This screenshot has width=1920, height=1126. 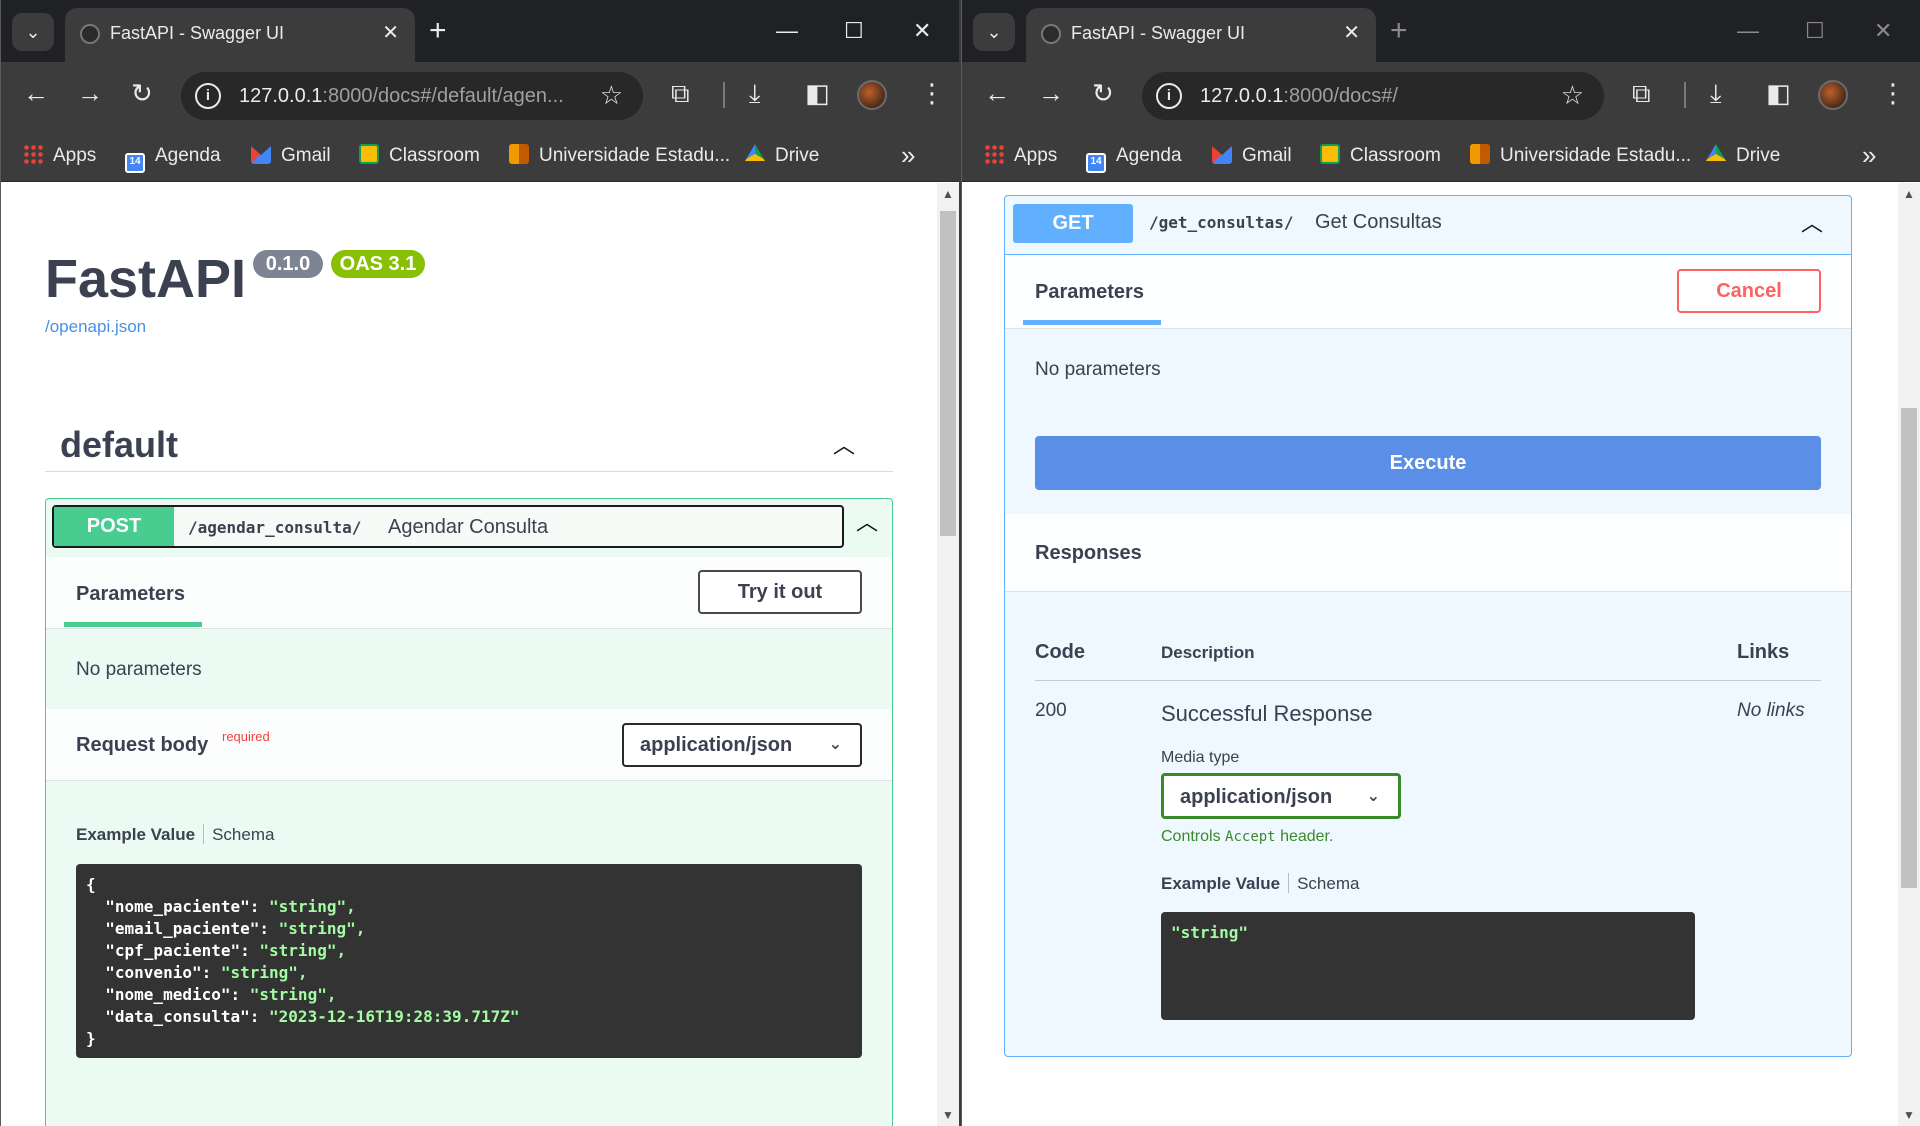 What do you see at coordinates (1749, 291) in the screenshot?
I see `cancel-button: Cancel` at bounding box center [1749, 291].